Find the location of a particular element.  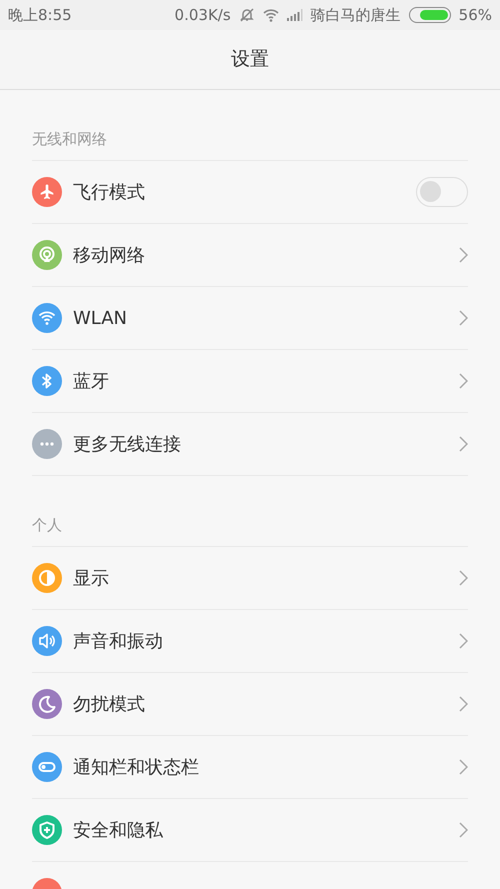

airplane-mode-switch is located at coordinates (442, 192).